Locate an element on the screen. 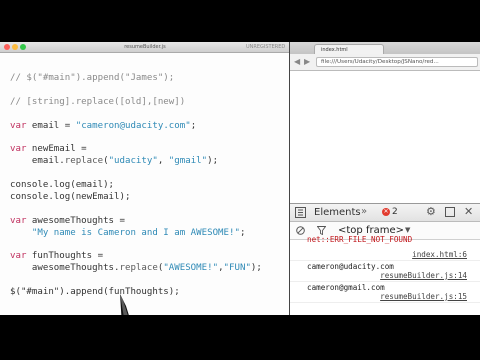 The height and width of the screenshot is (360, 480). error-icon: ✕ is located at coordinates (386, 211).